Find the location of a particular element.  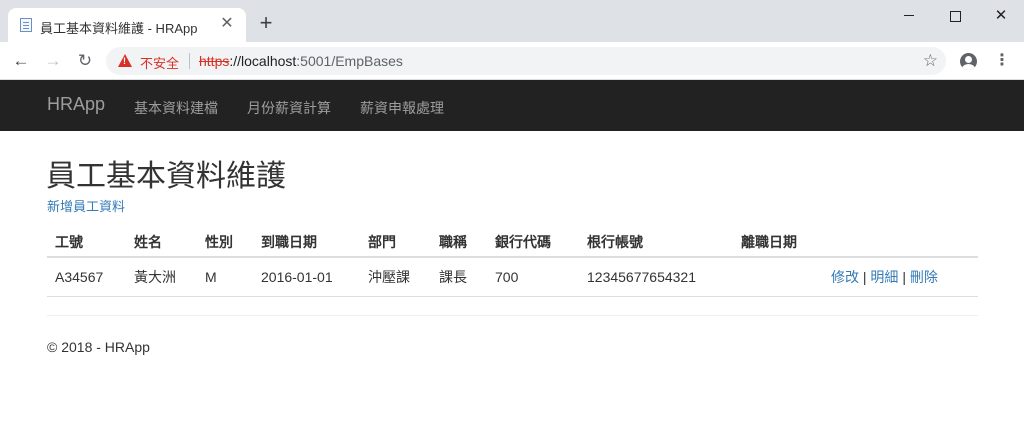

table-header-row: 工號 姓名 性別 到職日期 部門 職稱 銀行代碼 根行帳號 離職日期 is located at coordinates (512, 243).